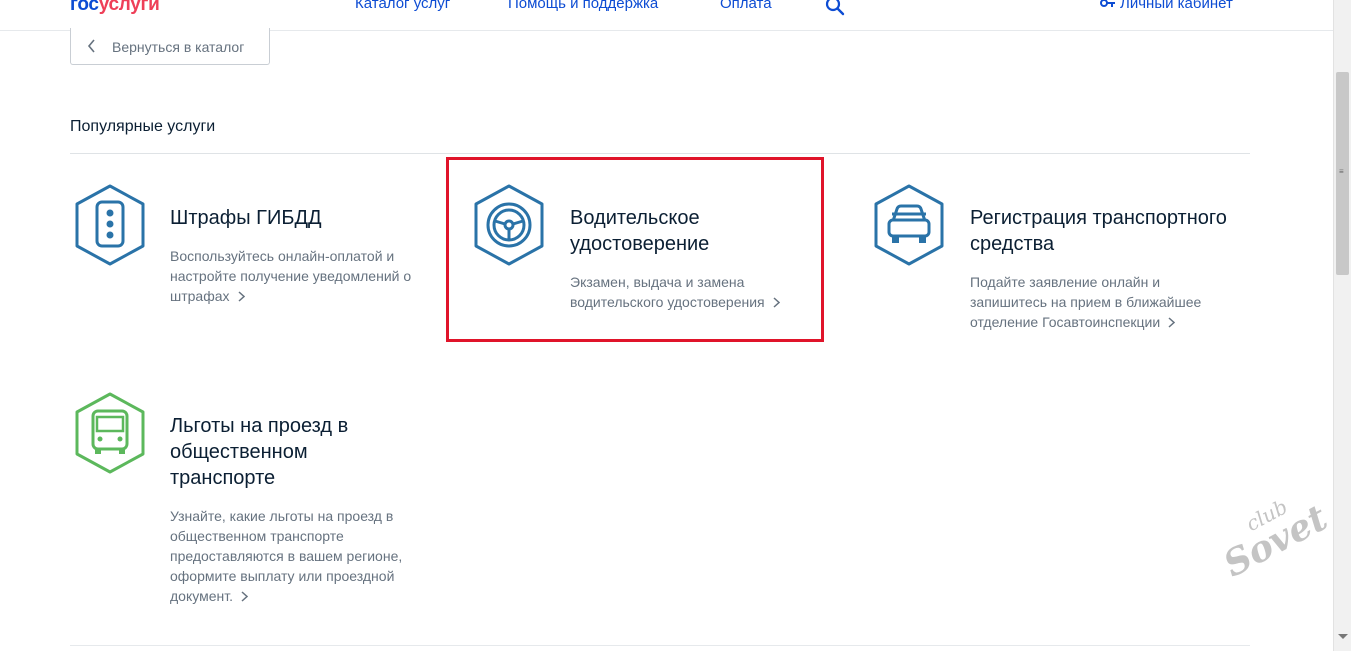 The height and width of the screenshot is (651, 1351). Describe the element at coordinates (1343, 636) in the screenshot. I see `scroll-down-arrow-icon` at that location.